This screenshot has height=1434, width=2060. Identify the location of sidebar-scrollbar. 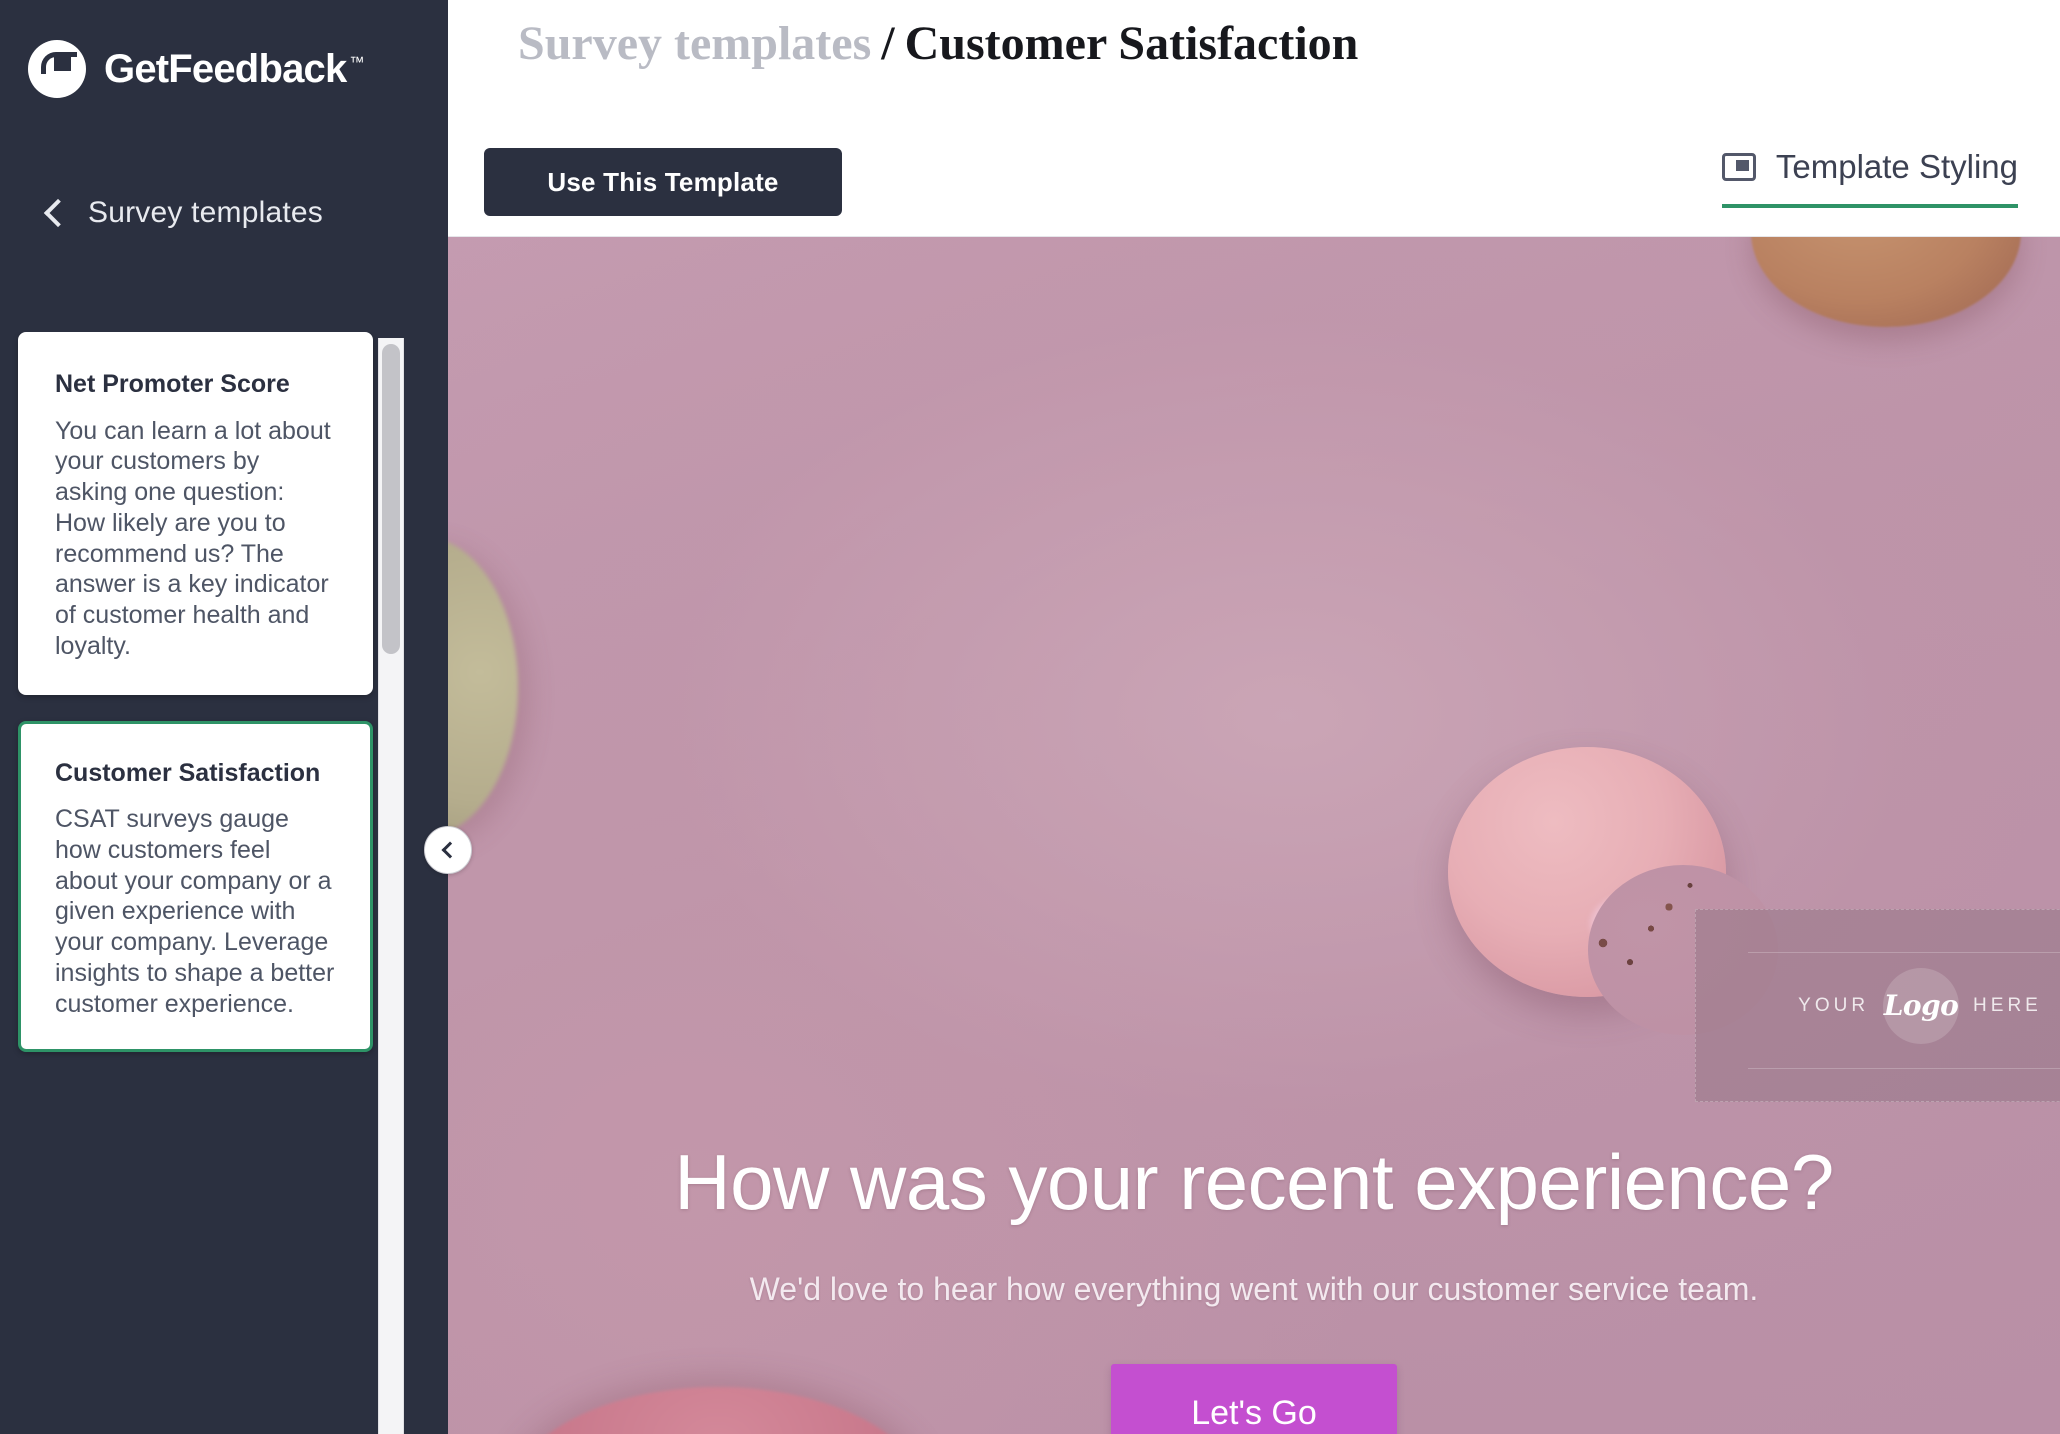
(391, 886).